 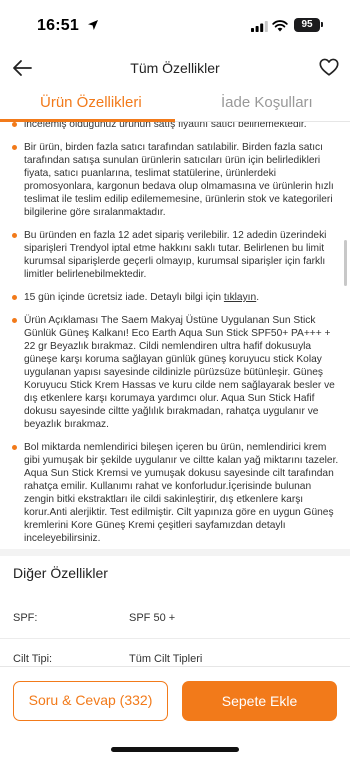 I want to click on signal-icon, so click(x=259, y=26).